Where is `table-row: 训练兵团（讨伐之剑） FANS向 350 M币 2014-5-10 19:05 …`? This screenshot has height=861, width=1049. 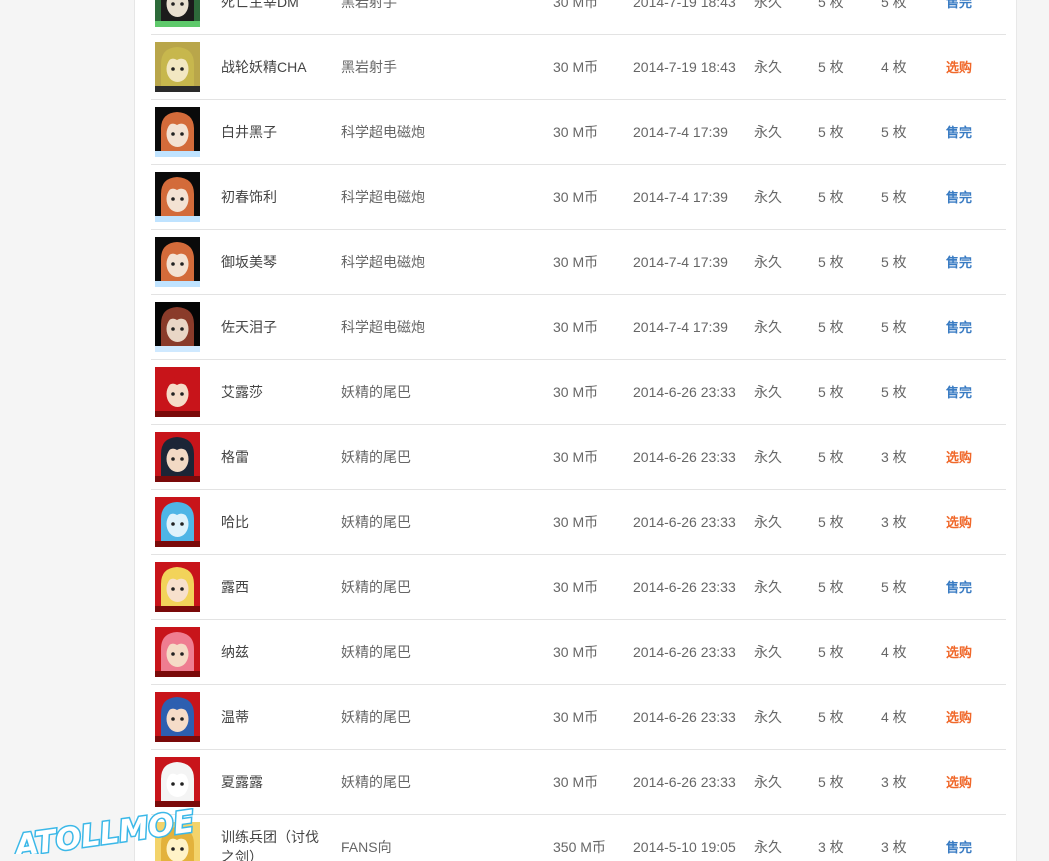 table-row: 训练兵团（讨伐之剑） FANS向 350 M币 2014-5-10 19:05 … is located at coordinates (578, 838).